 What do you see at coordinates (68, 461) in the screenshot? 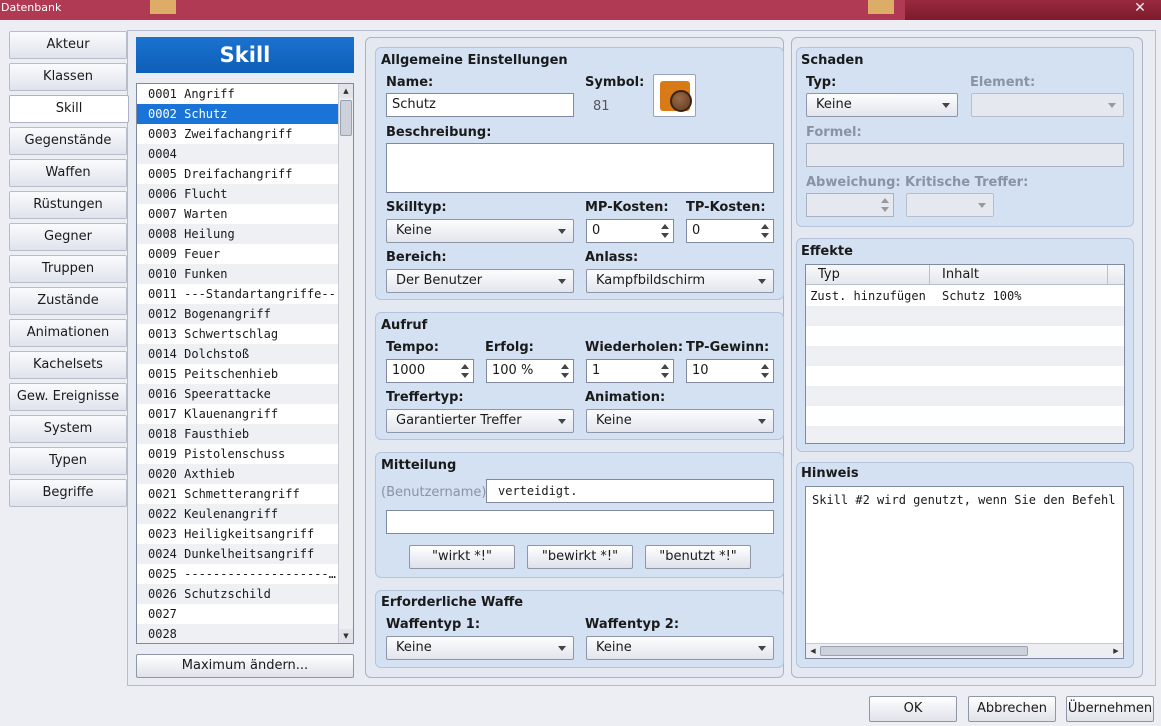
I see `sidebar-tab-typen: Typen` at bounding box center [68, 461].